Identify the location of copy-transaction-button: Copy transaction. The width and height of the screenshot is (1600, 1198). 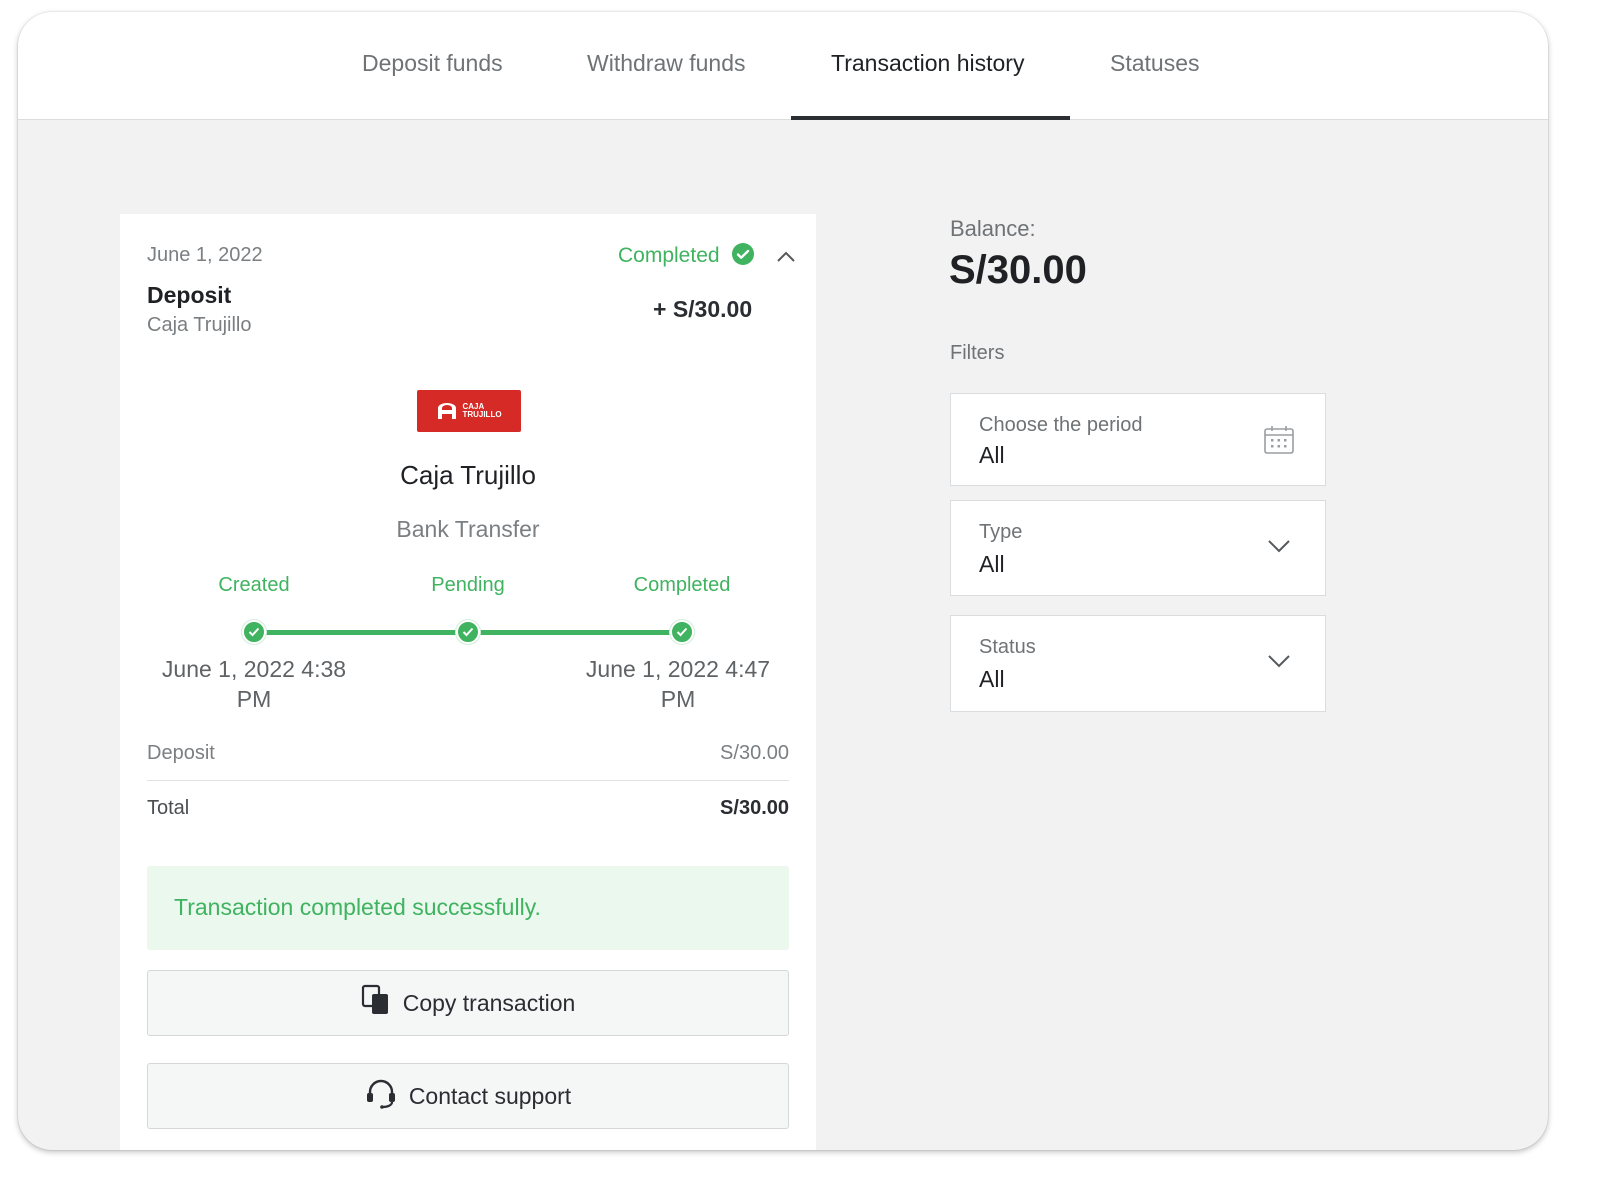
(468, 1003).